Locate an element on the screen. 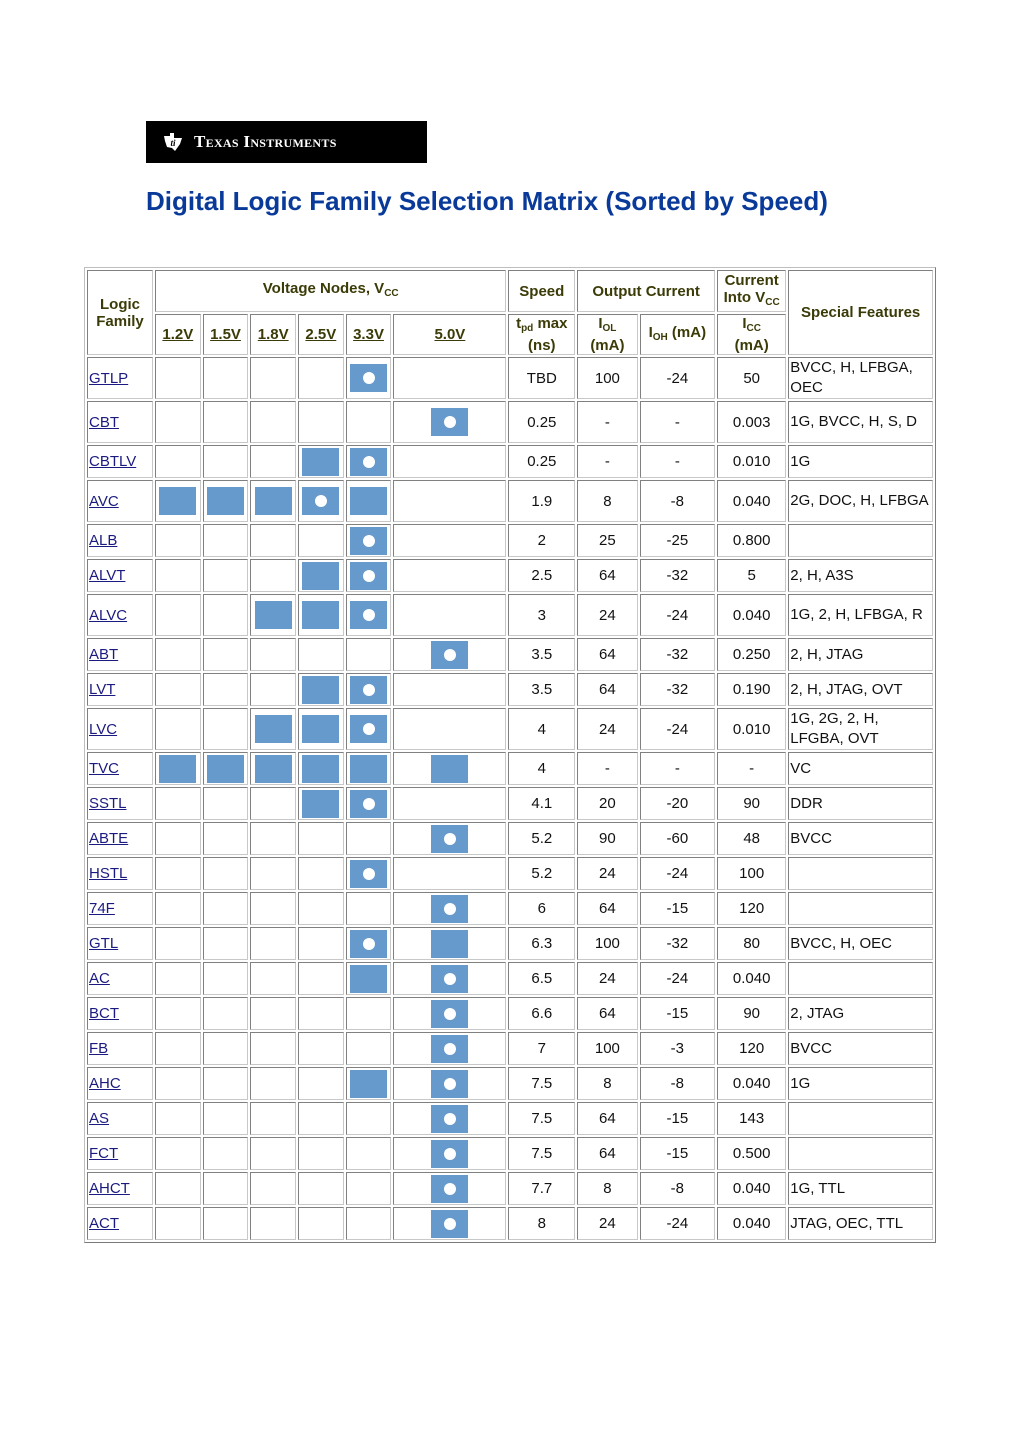  header-voltage-1-5v: 1.5V is located at coordinates (225, 334).